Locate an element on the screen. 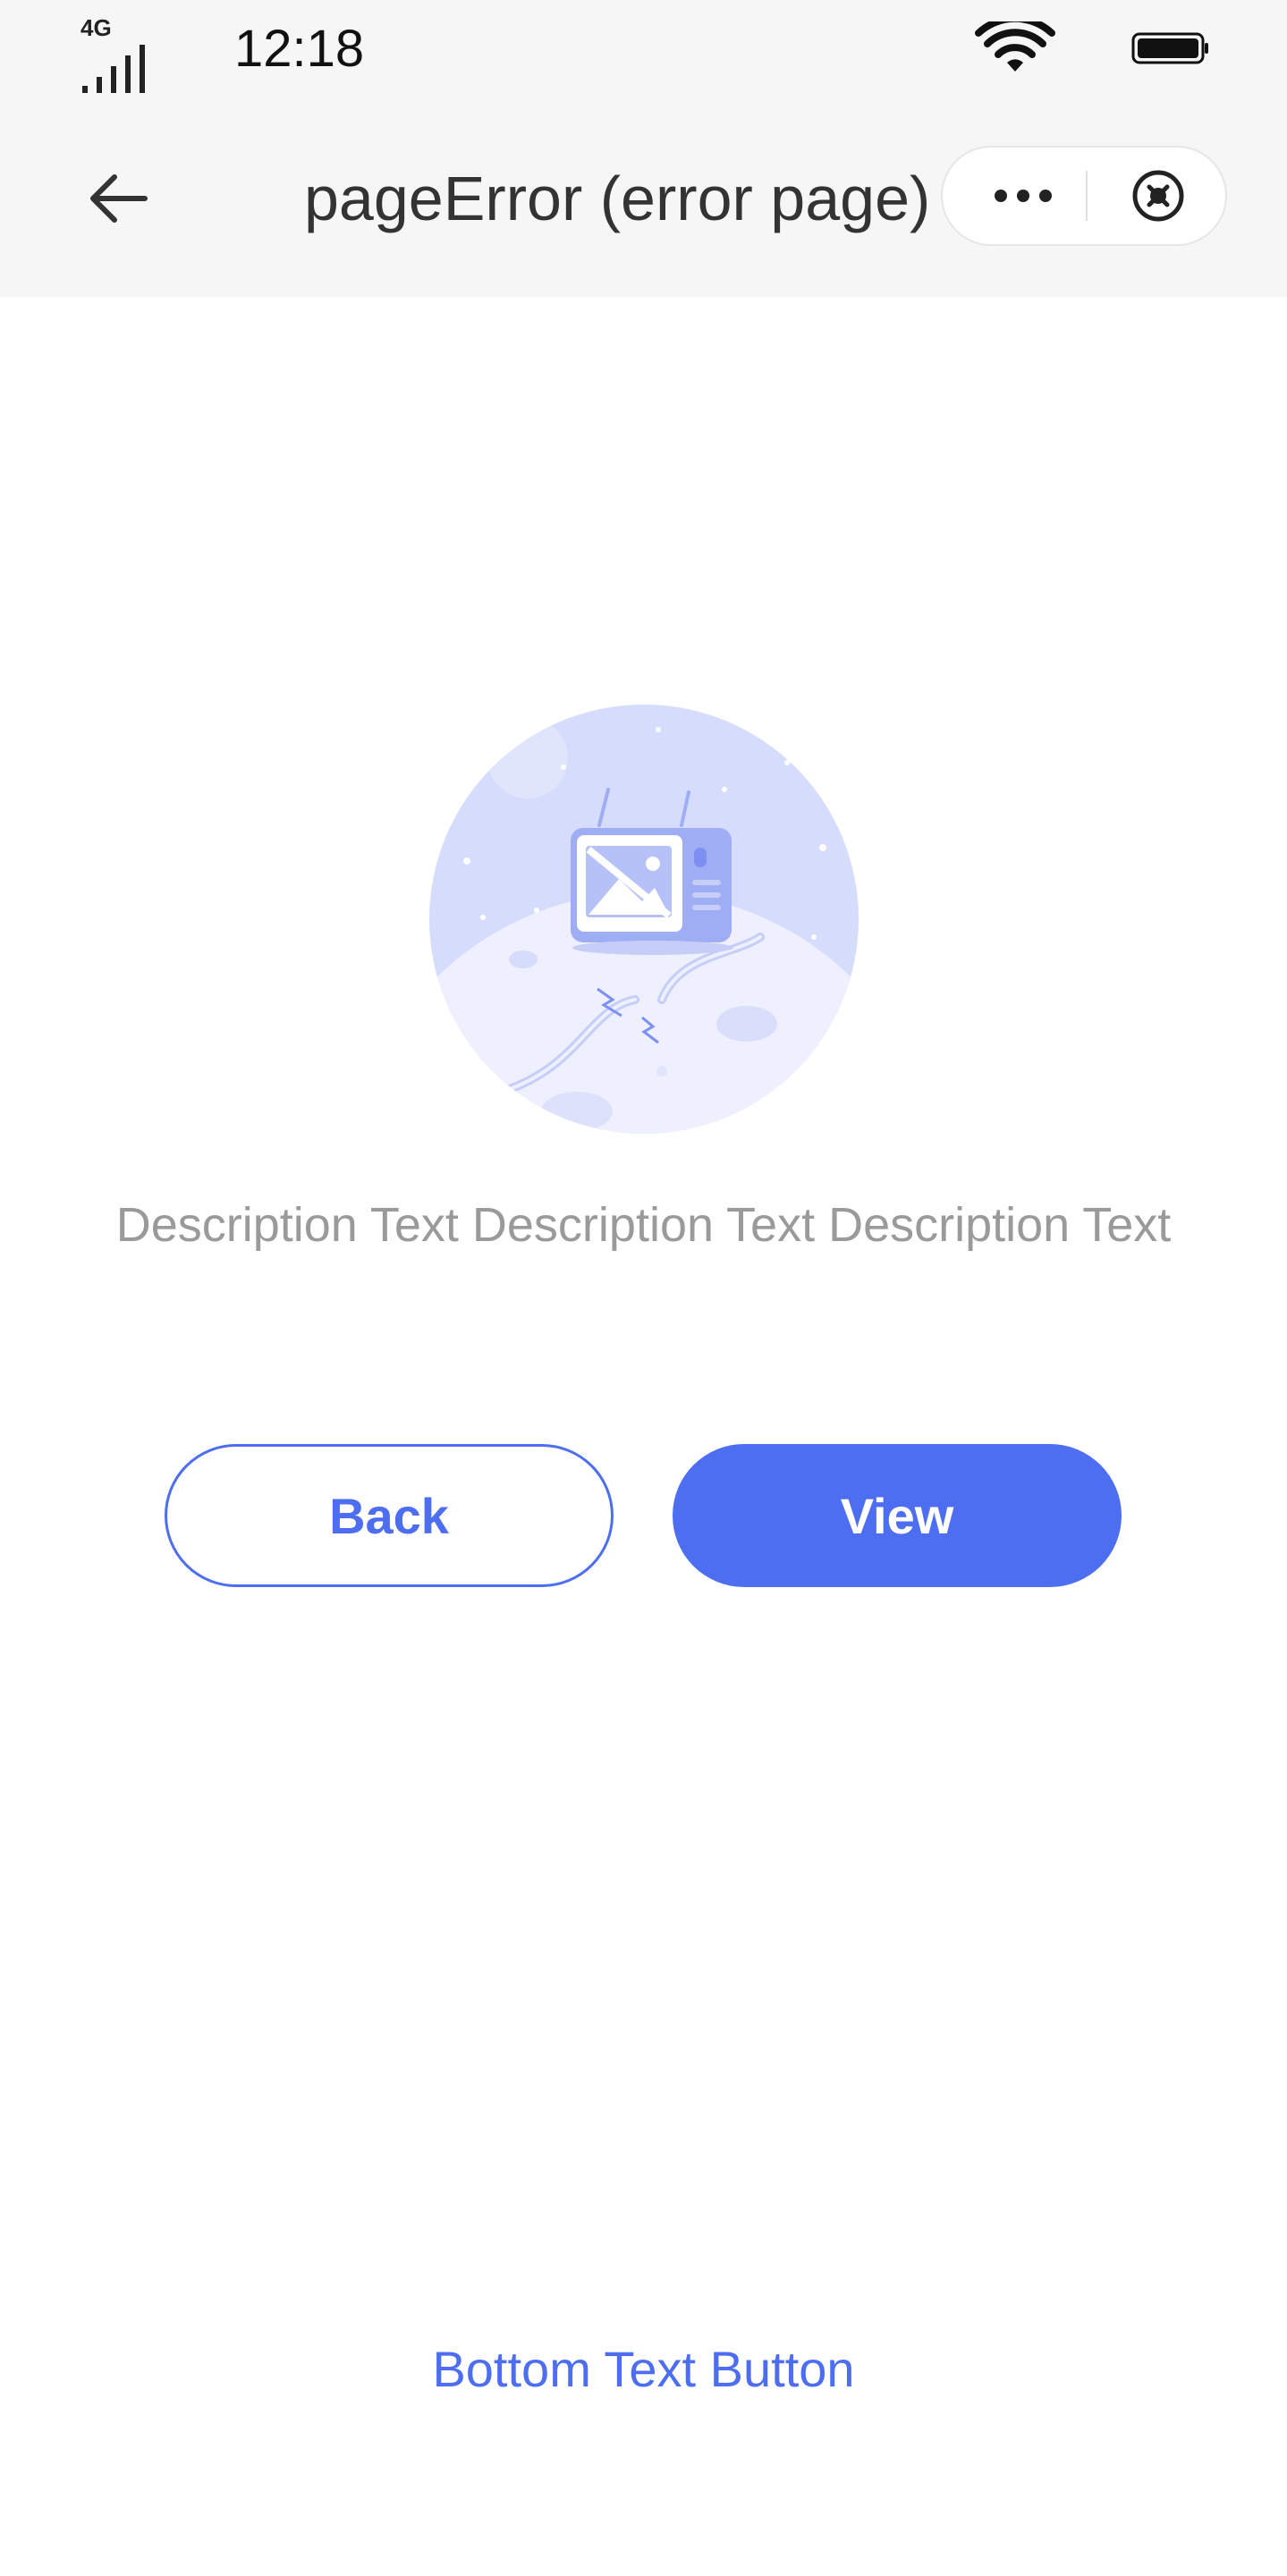 This screenshot has width=1287, height=2576. close-button is located at coordinates (1158, 196).